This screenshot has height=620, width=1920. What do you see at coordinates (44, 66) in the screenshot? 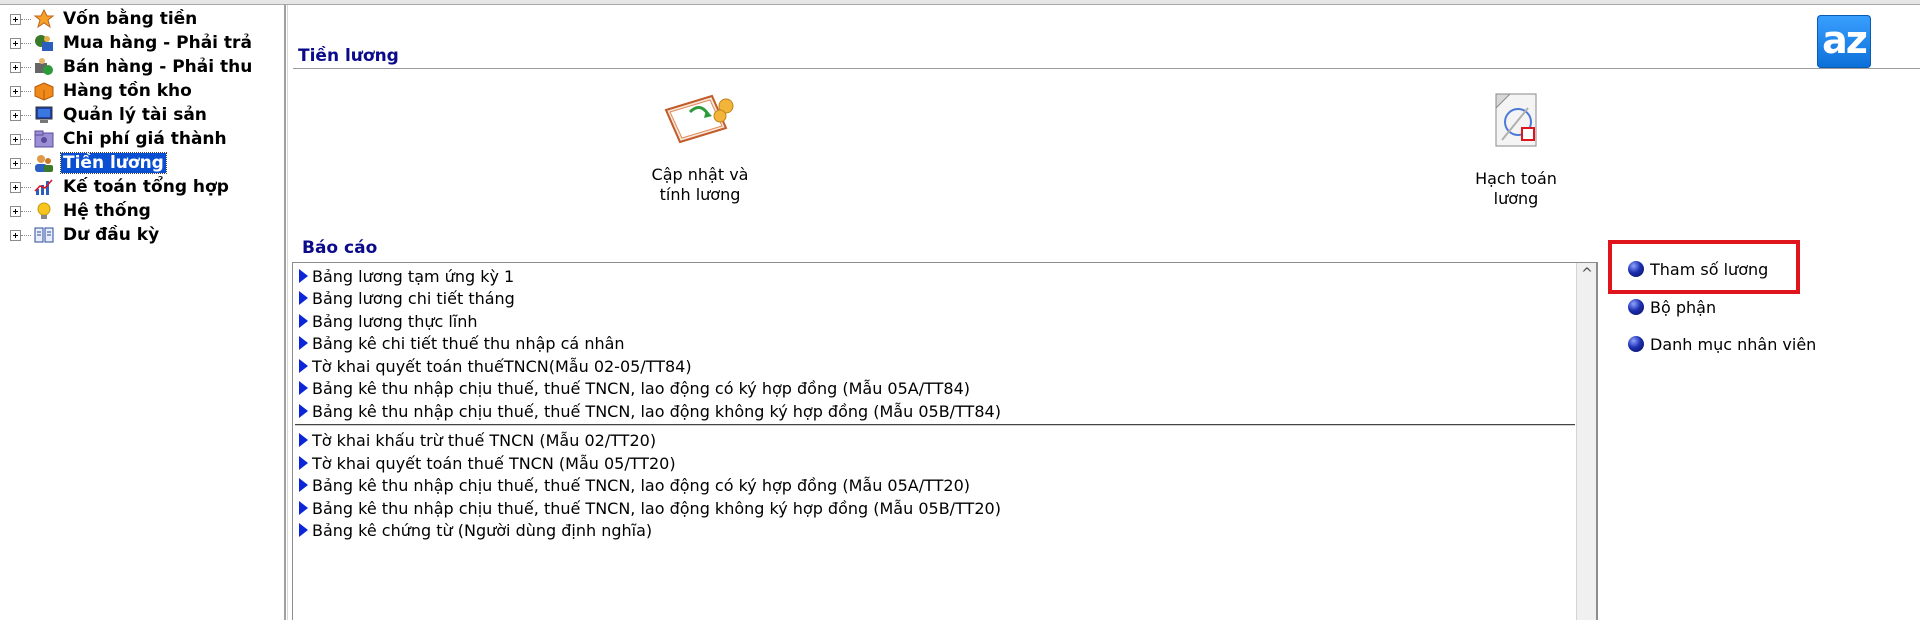
I see `sales-icon` at bounding box center [44, 66].